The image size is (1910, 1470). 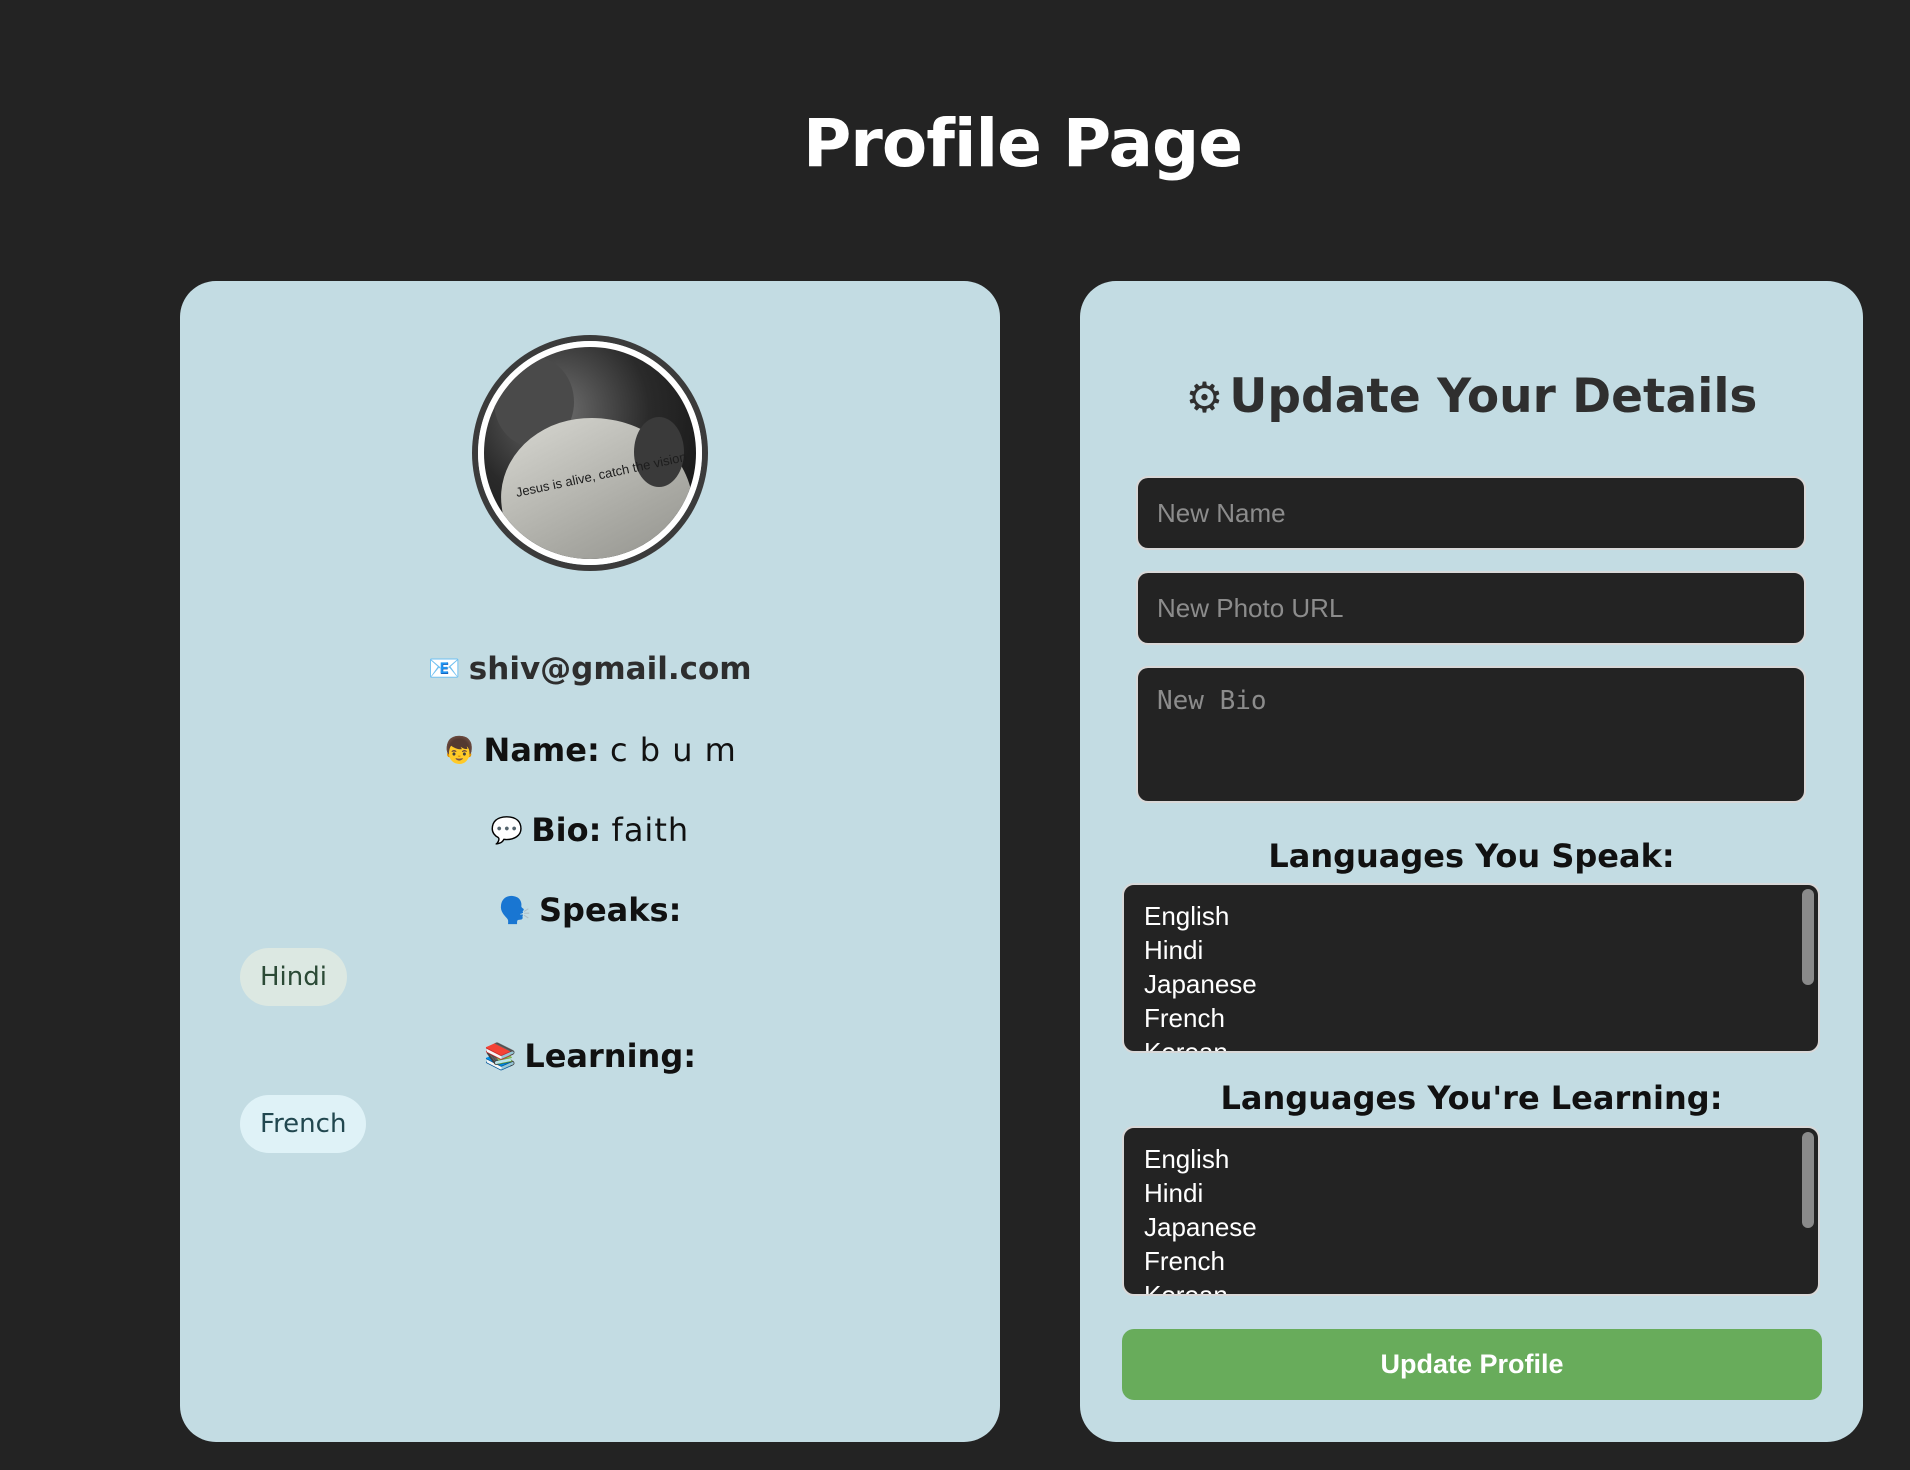 What do you see at coordinates (1471, 856) in the screenshot?
I see `languages-speak-label: Languages You Speak:` at bounding box center [1471, 856].